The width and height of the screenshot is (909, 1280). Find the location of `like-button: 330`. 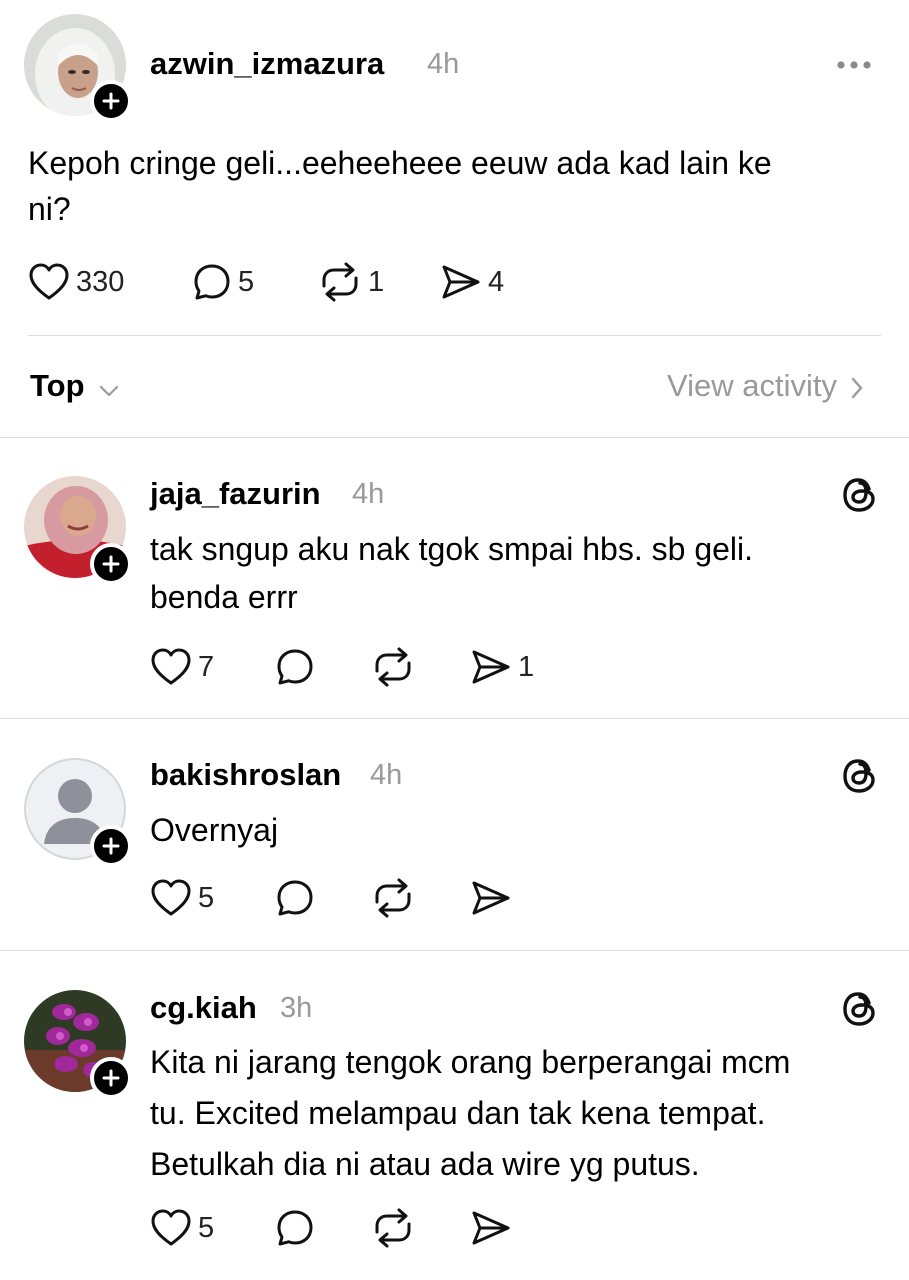

like-button: 330 is located at coordinates (76, 282).